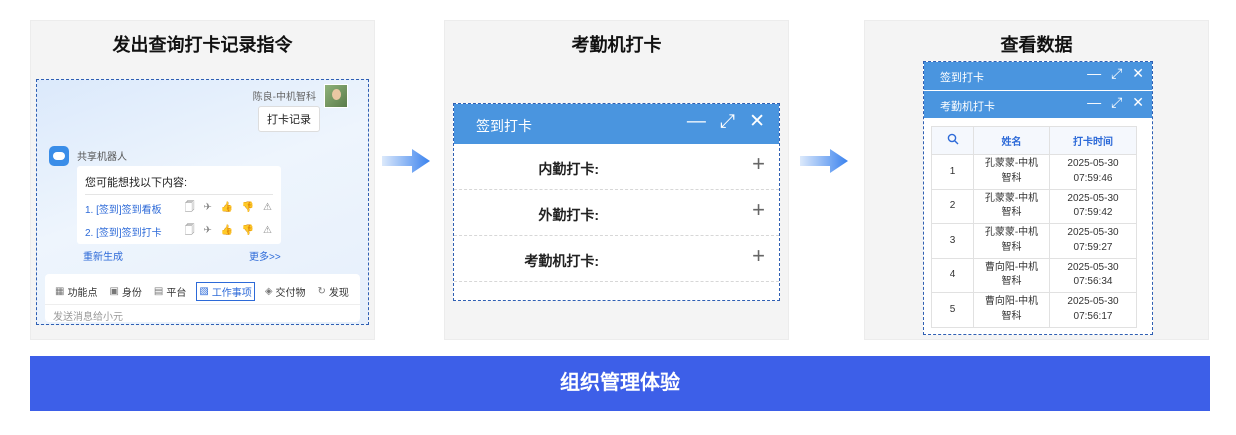  Describe the element at coordinates (1093, 247) in the screenshot. I see `time-text: 07:59:27` at that location.